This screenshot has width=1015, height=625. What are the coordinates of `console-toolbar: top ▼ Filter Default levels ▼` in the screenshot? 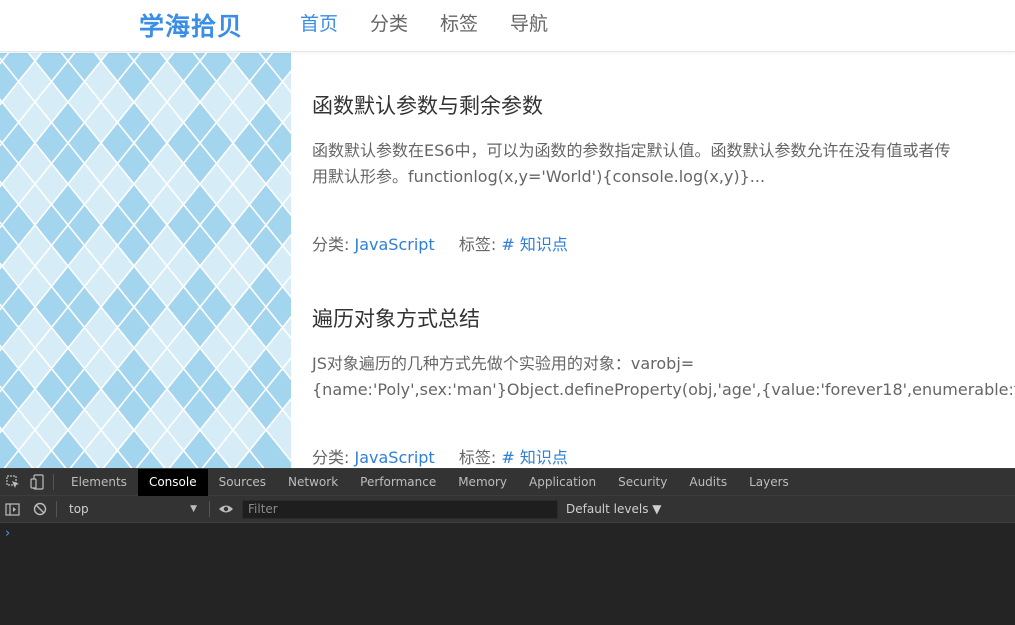 It's located at (507, 509).